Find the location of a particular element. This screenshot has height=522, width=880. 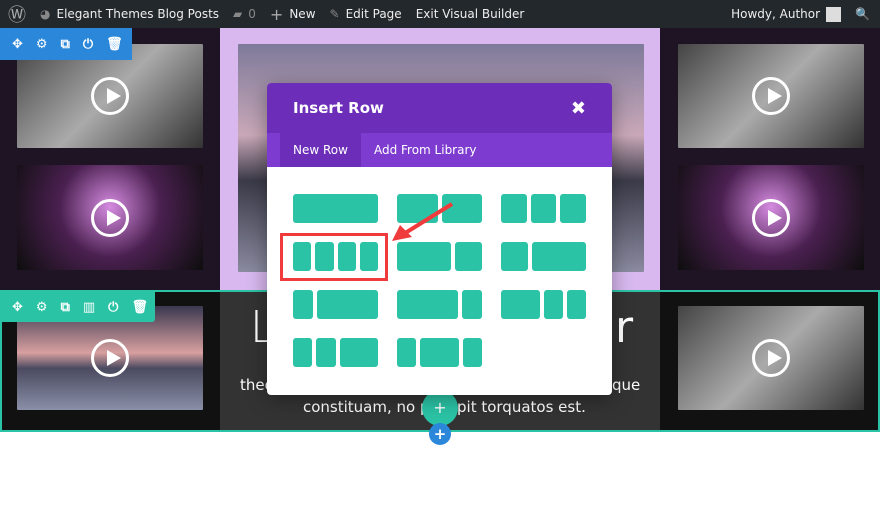

heading-fragment: r is located at coordinates (624, 327).